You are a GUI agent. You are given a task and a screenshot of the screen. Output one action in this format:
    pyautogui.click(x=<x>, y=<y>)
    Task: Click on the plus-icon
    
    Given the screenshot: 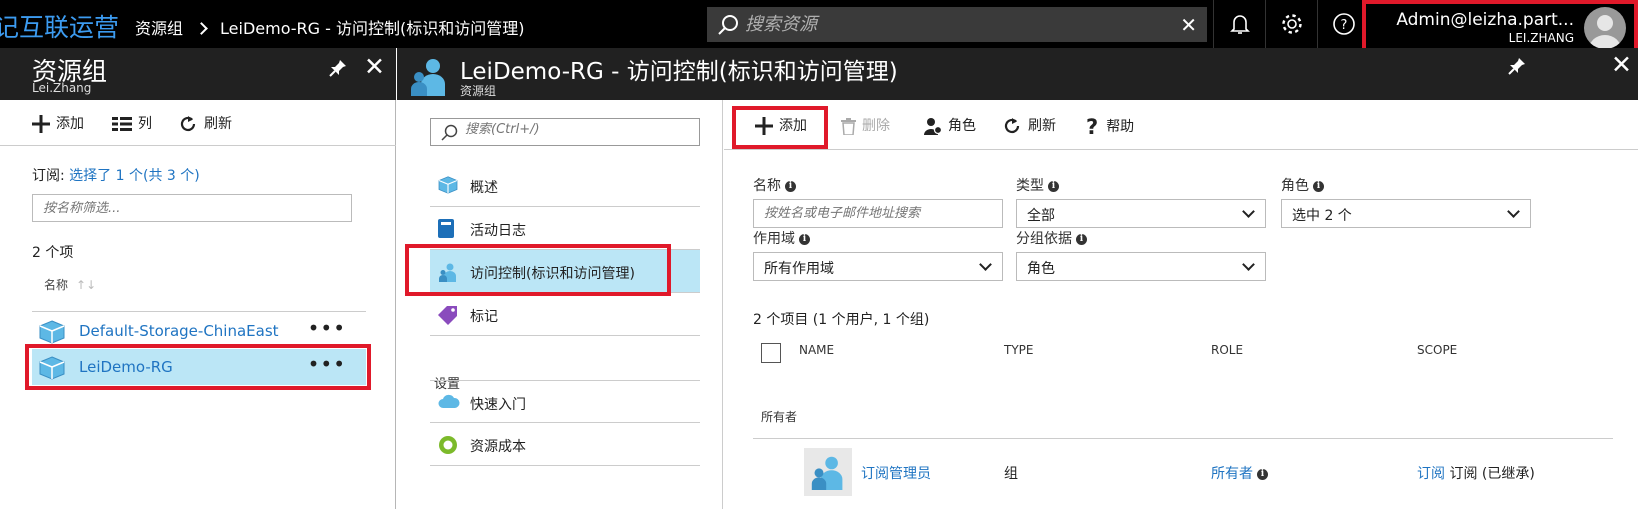 What is the action you would take?
    pyautogui.click(x=41, y=124)
    